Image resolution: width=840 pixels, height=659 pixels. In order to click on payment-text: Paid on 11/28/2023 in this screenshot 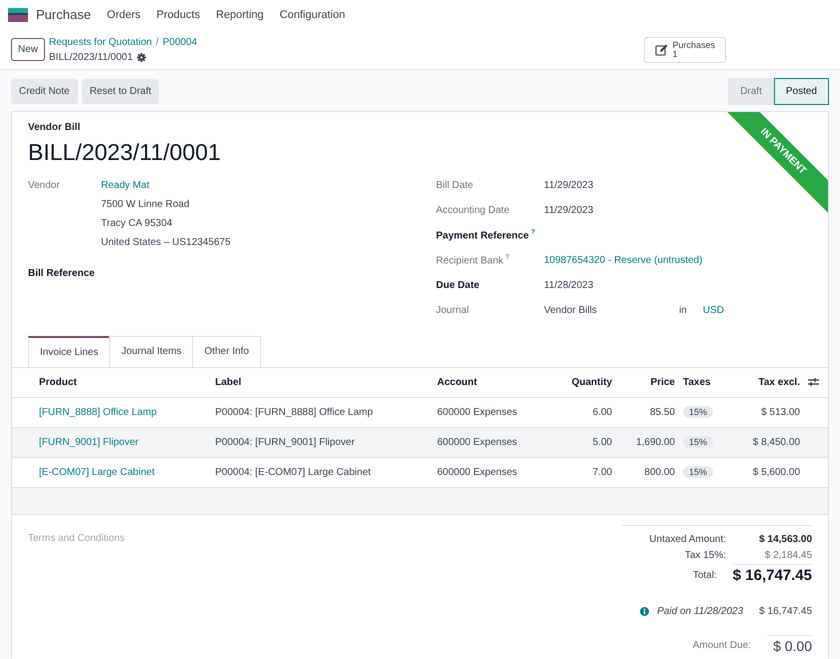, I will do `click(700, 611)`.